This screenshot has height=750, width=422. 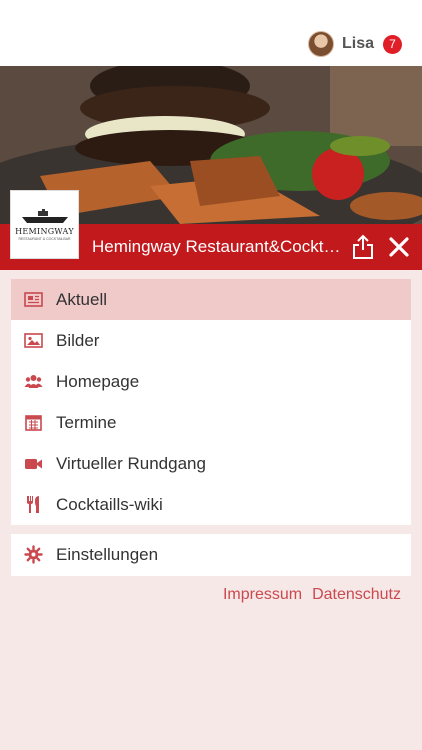 I want to click on menu-item-label: Cocktaills-wiki, so click(x=109, y=504).